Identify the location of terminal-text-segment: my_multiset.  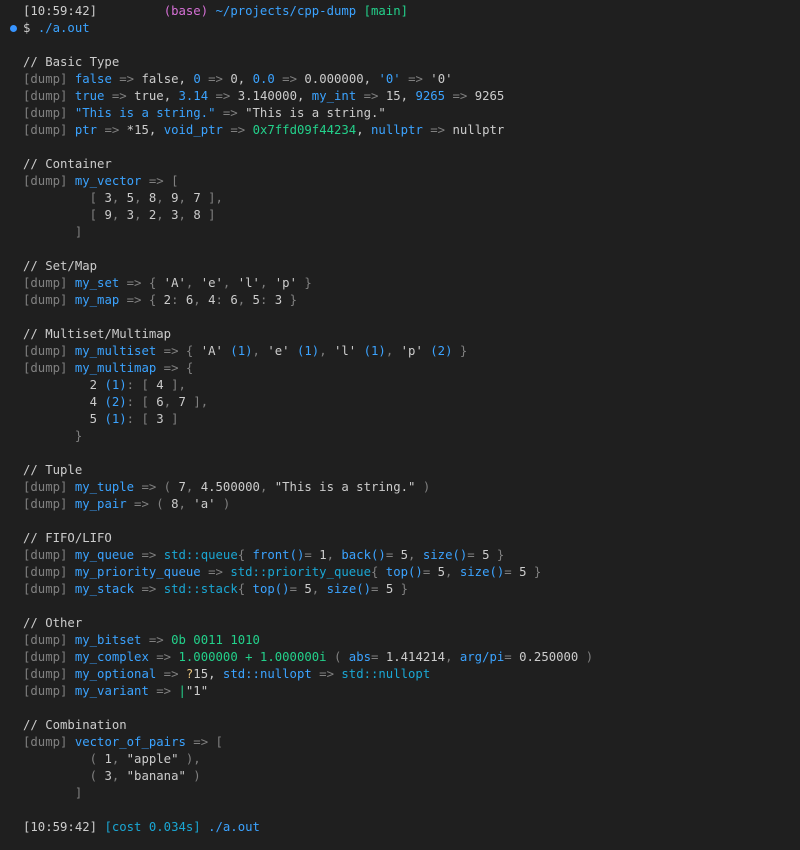
(115, 351).